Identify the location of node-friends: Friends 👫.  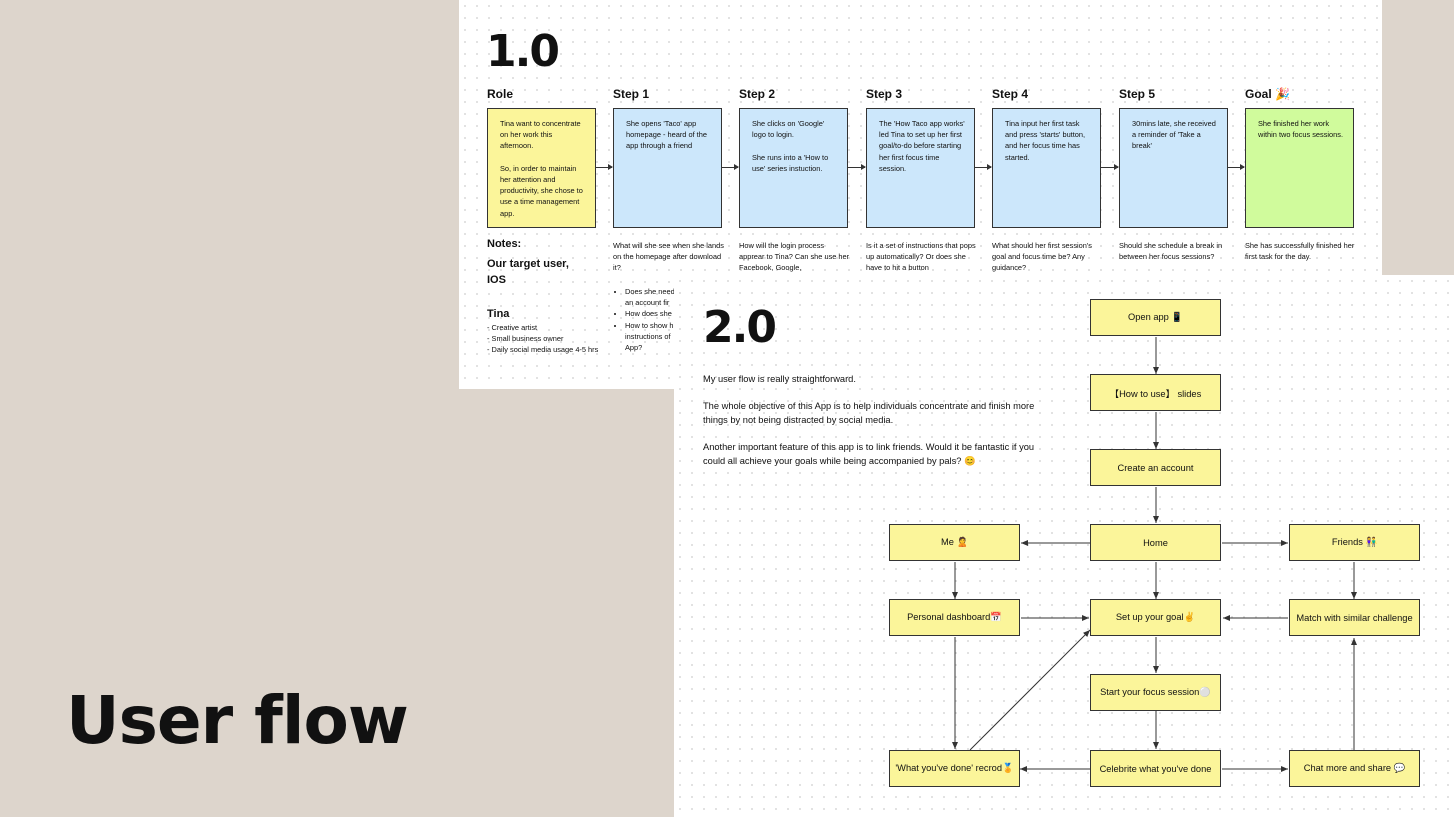
(1354, 542).